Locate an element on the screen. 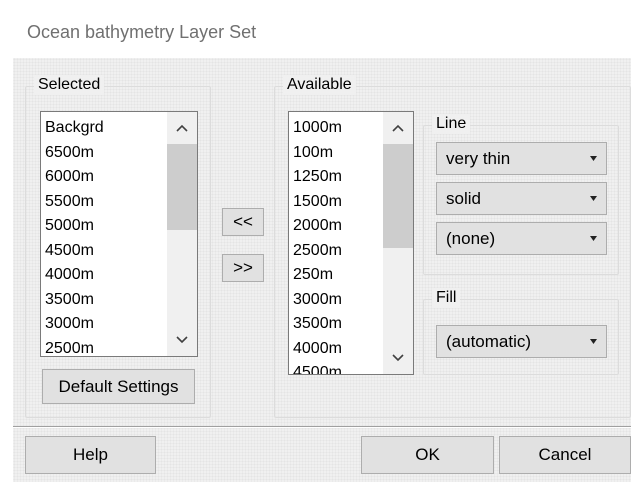 Image resolution: width=631 pixels, height=482 pixels. line-group: Line very thin solid (none) is located at coordinates (521, 194).